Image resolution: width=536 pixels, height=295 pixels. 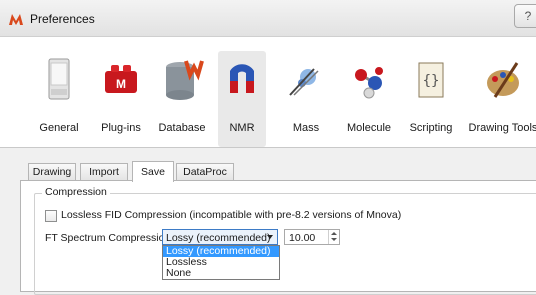 I want to click on drawing-tools-icon, so click(x=503, y=80).